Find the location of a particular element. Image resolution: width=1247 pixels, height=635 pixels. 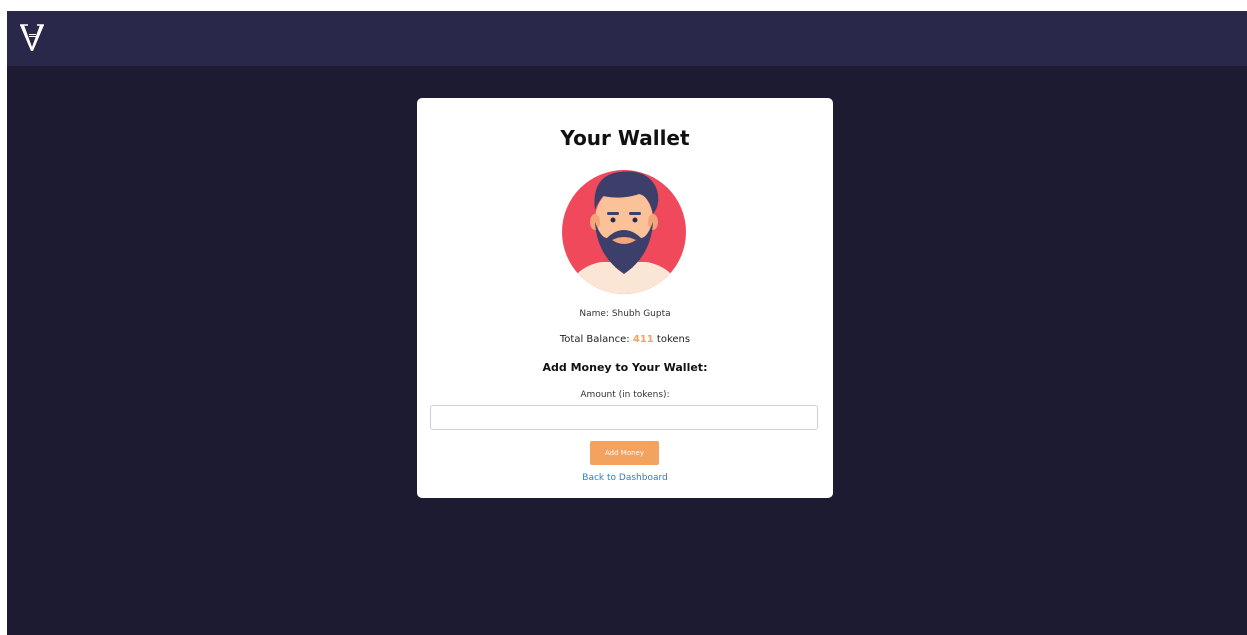

add-money-button: Add Money is located at coordinates (624, 453).